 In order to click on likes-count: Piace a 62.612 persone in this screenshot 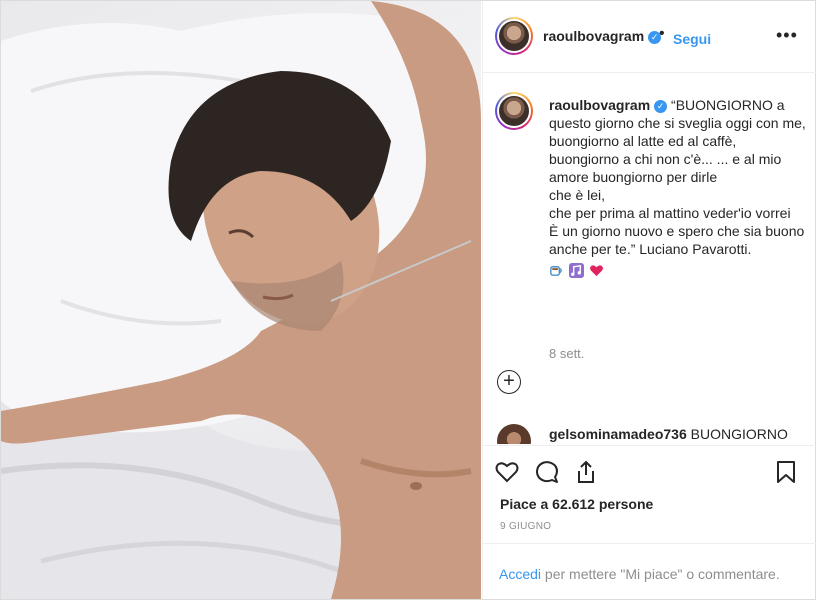, I will do `click(576, 504)`.